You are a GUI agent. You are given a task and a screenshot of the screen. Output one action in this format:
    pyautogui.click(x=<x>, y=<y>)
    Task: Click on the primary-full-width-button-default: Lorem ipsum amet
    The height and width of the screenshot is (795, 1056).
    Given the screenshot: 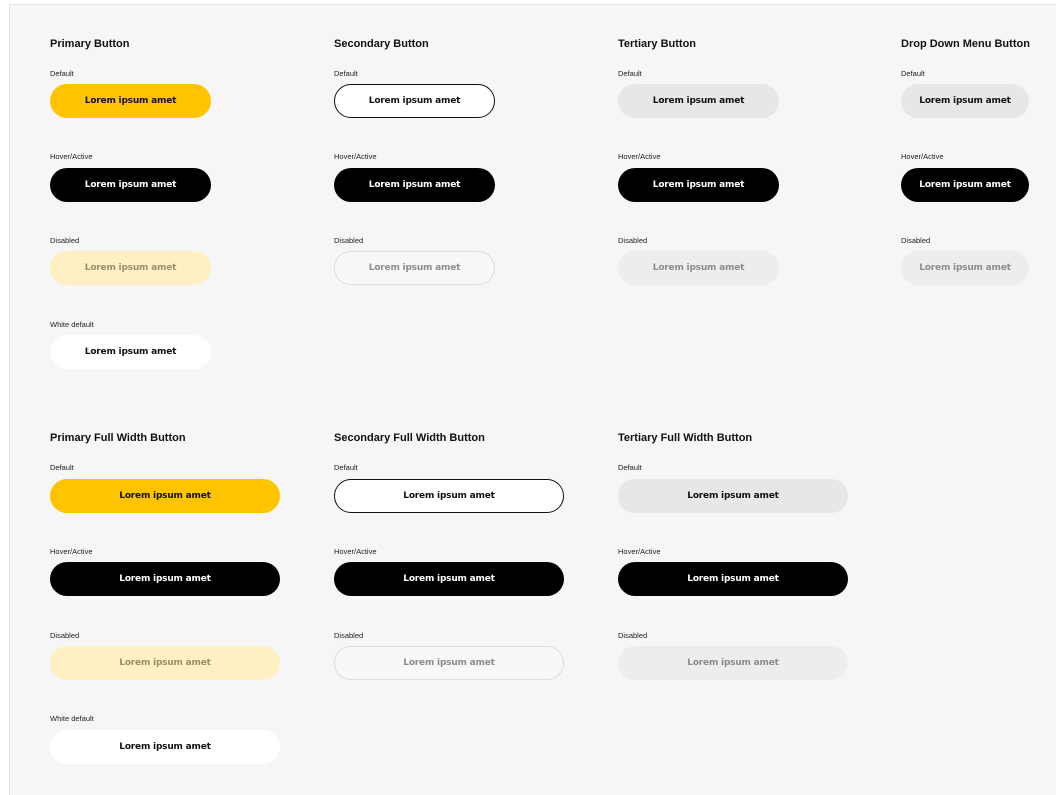 What is the action you would take?
    pyautogui.click(x=165, y=496)
    